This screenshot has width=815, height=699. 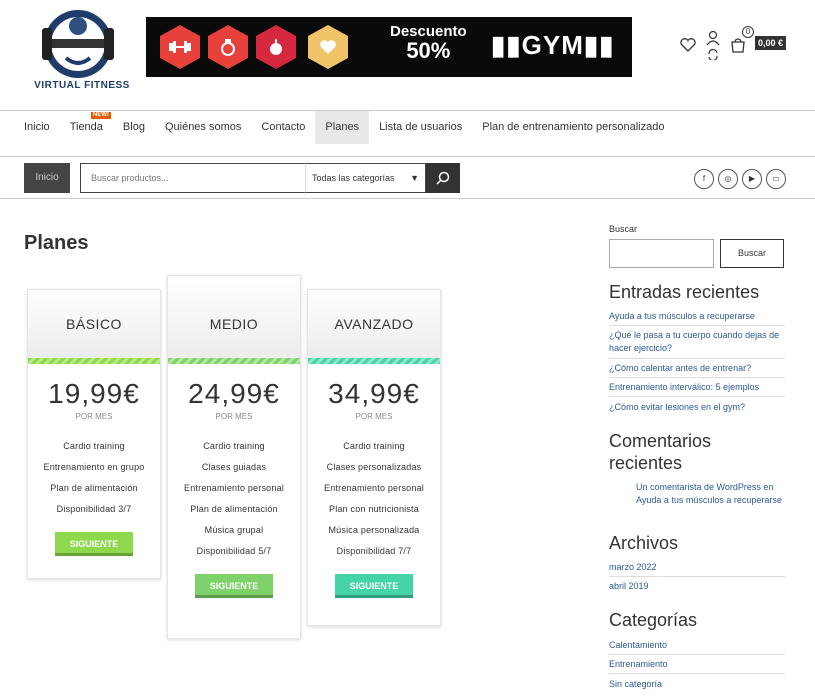 I want to click on plan-feature: Disponibilidad 5/7, so click(x=234, y=551).